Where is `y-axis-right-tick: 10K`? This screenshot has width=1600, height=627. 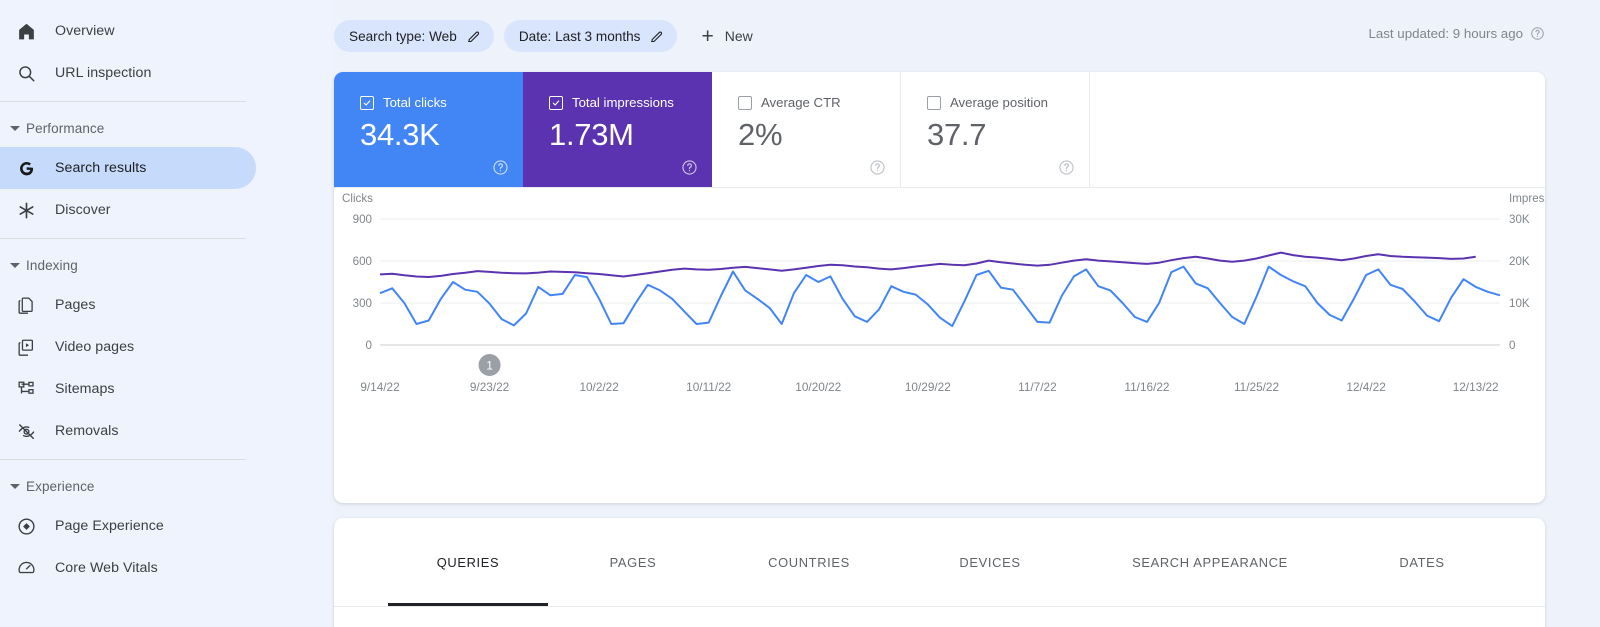
y-axis-right-tick: 10K is located at coordinates (1519, 303).